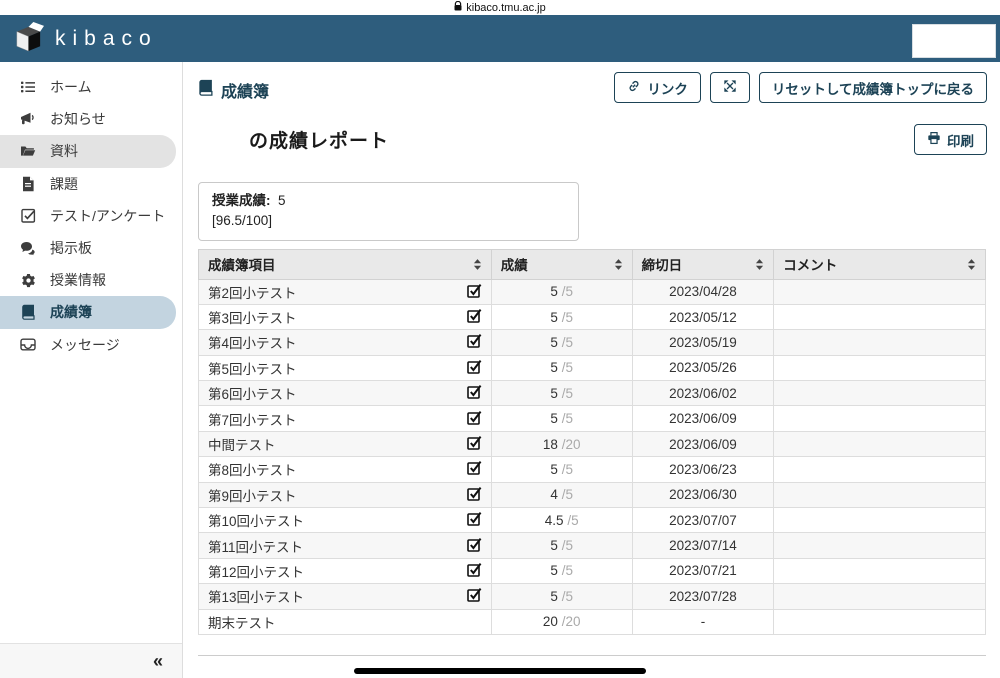 Image resolution: width=1000 pixels, height=678 pixels. What do you see at coordinates (78, 119) in the screenshot?
I see `sidebar-item-label: お知らせ` at bounding box center [78, 119].